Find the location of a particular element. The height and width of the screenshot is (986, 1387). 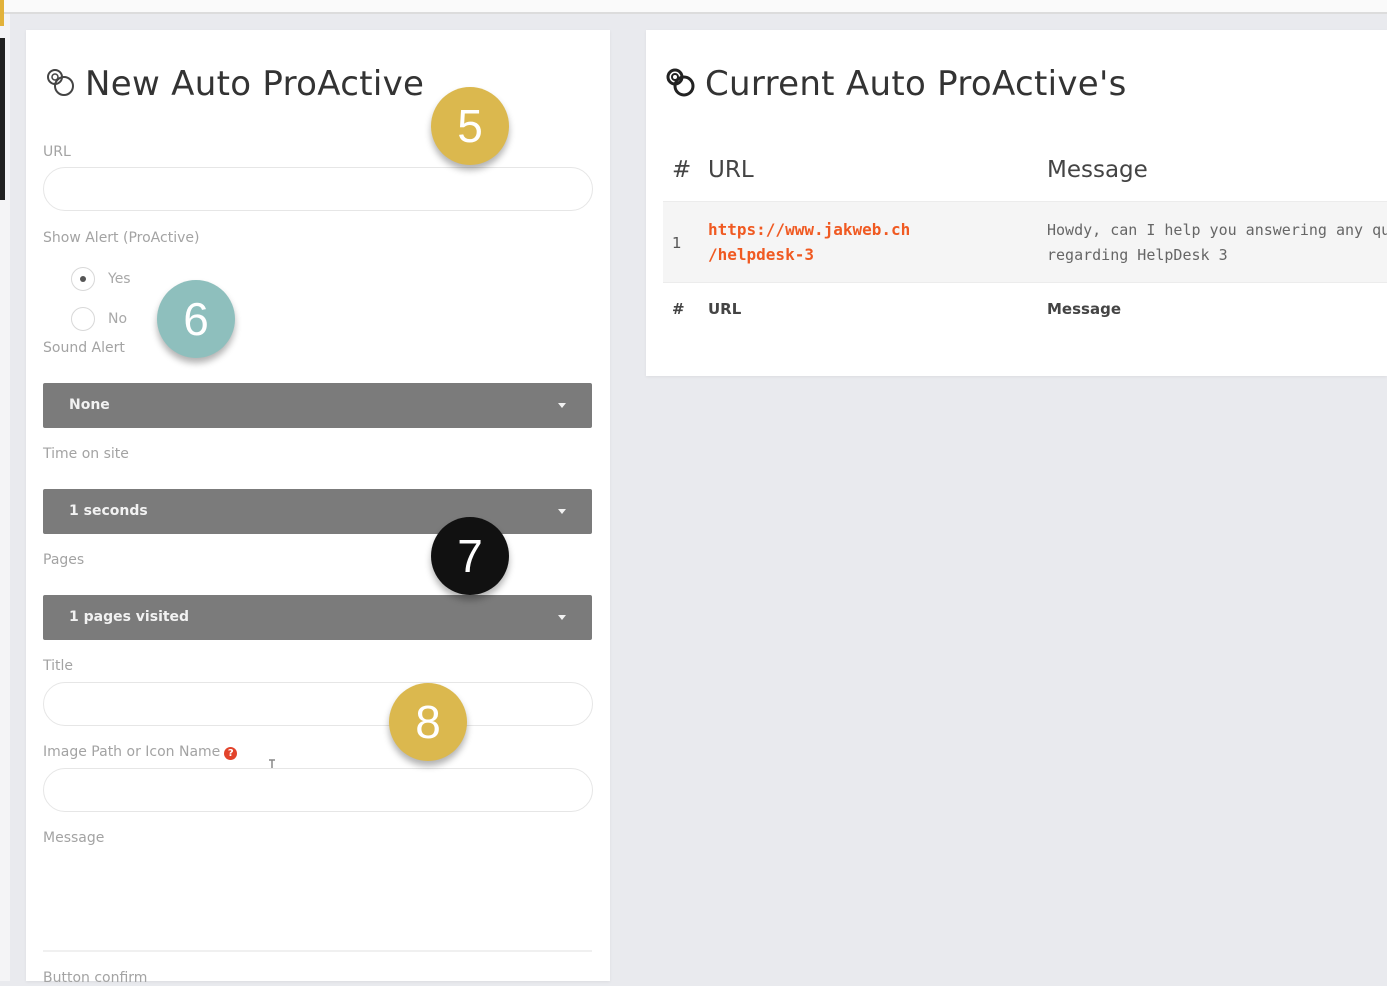

image-path-input is located at coordinates (318, 790).